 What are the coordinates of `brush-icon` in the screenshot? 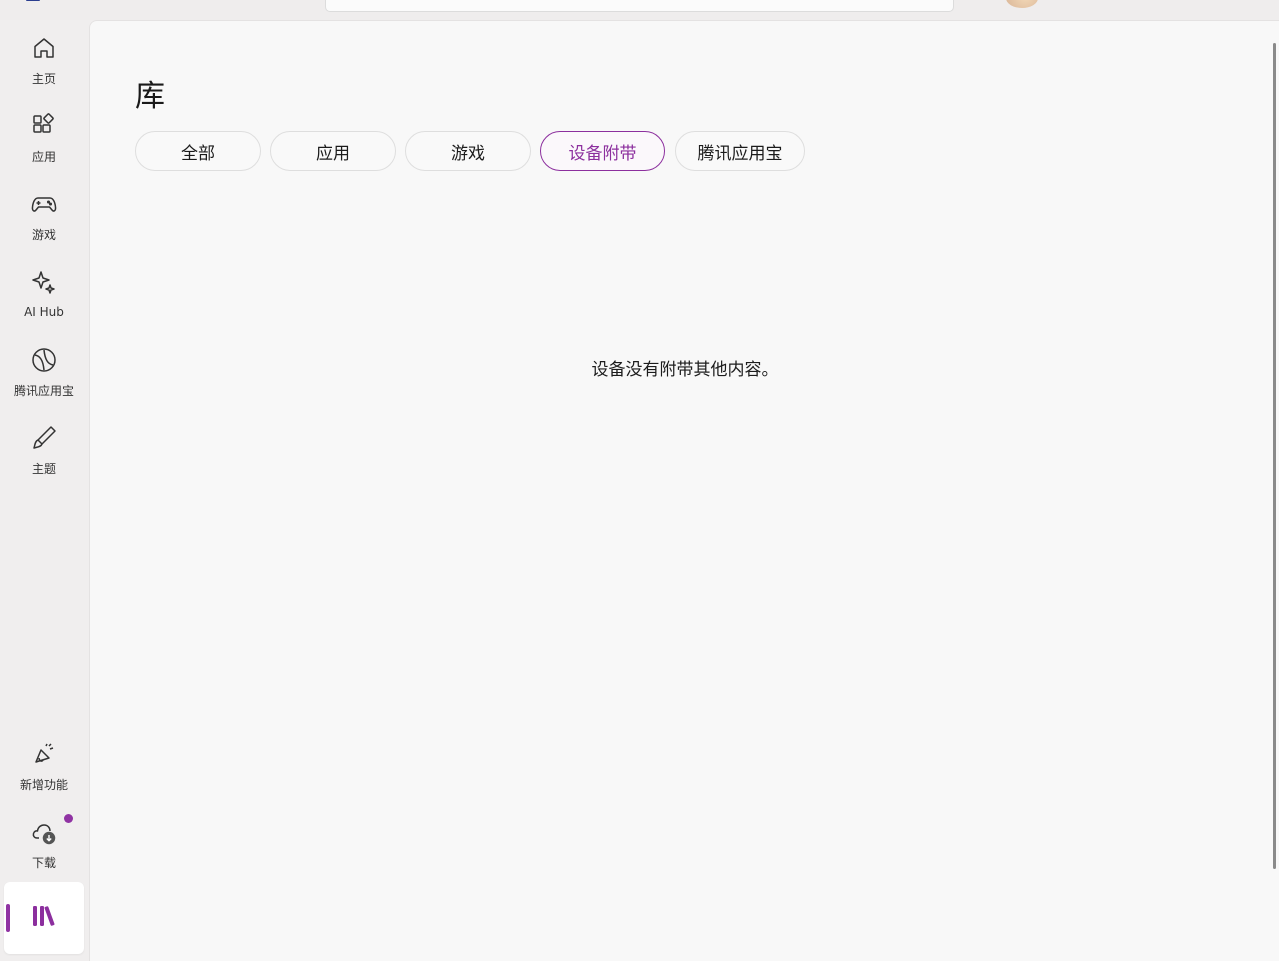 It's located at (44, 440).